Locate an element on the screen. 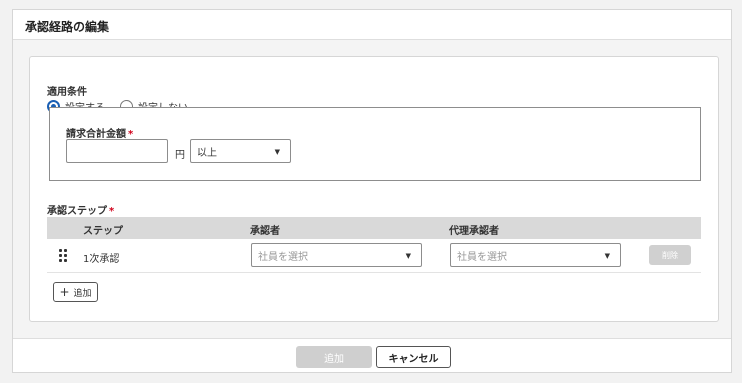 Image resolution: width=742 pixels, height=383 pixels. column-approver: 承認者 is located at coordinates (265, 231).